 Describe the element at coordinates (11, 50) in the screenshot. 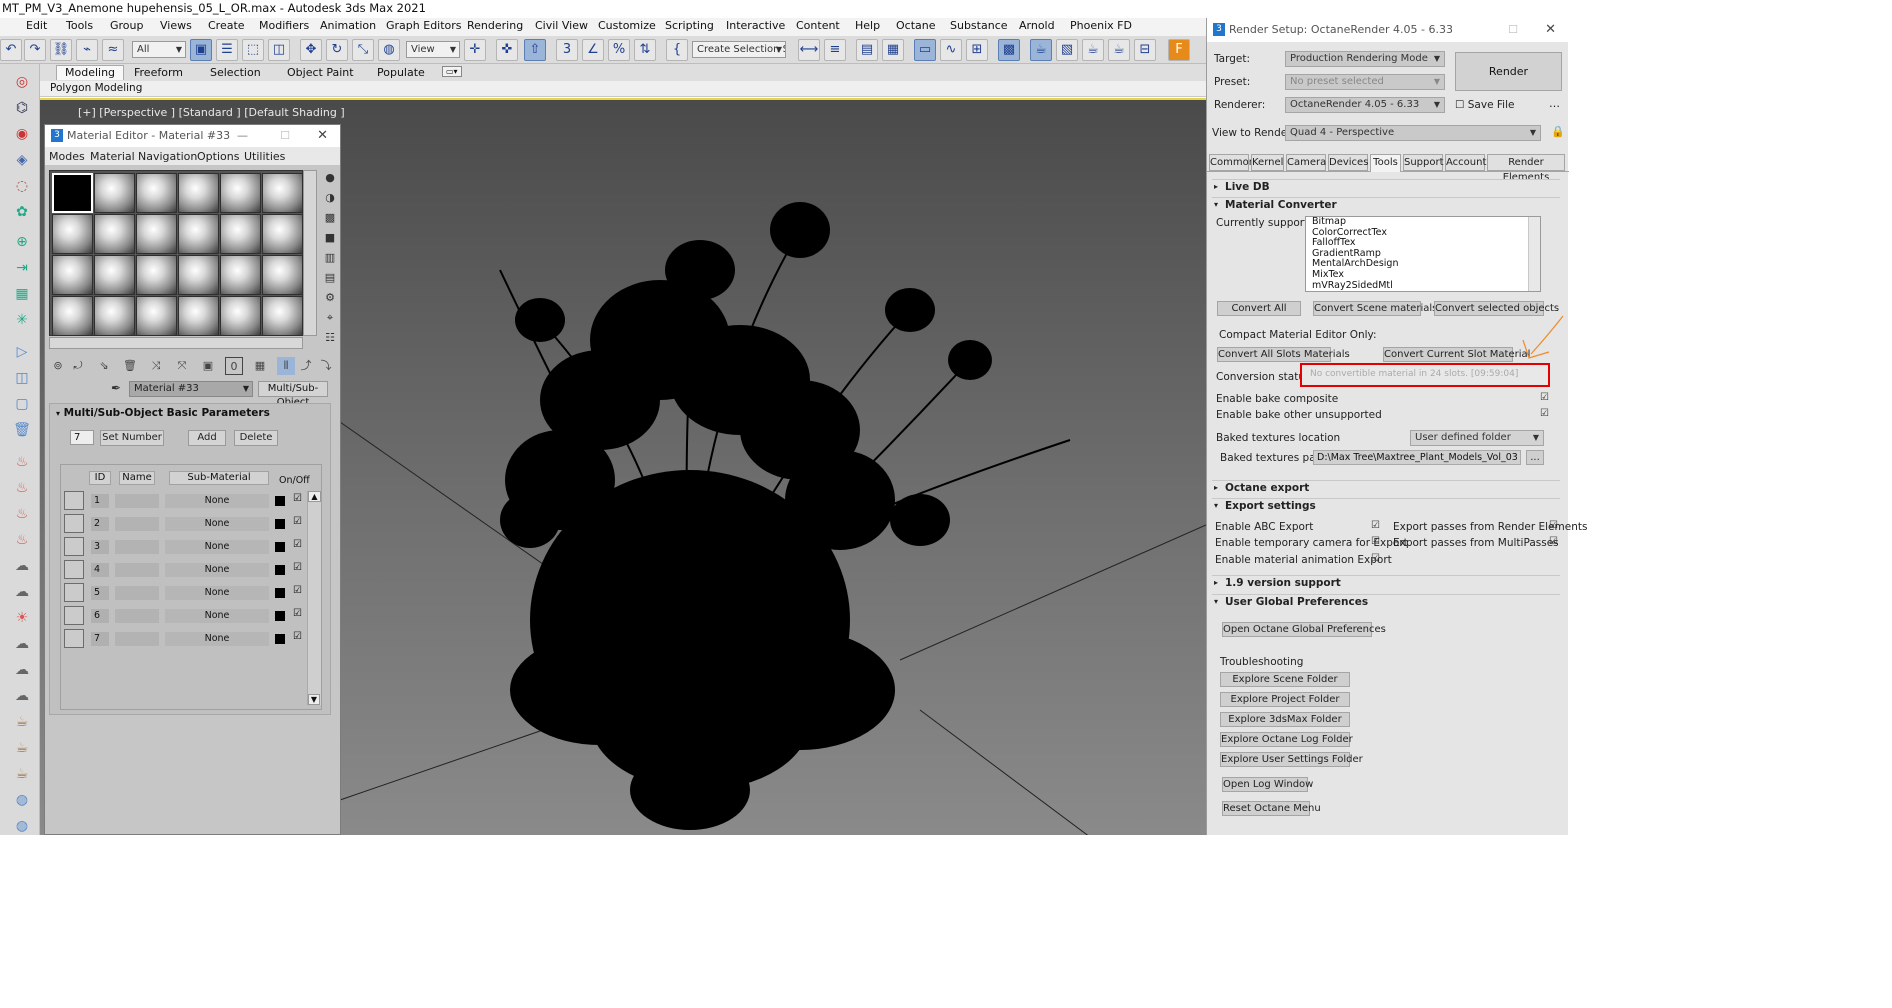

I see `undo-icon: ↶` at that location.